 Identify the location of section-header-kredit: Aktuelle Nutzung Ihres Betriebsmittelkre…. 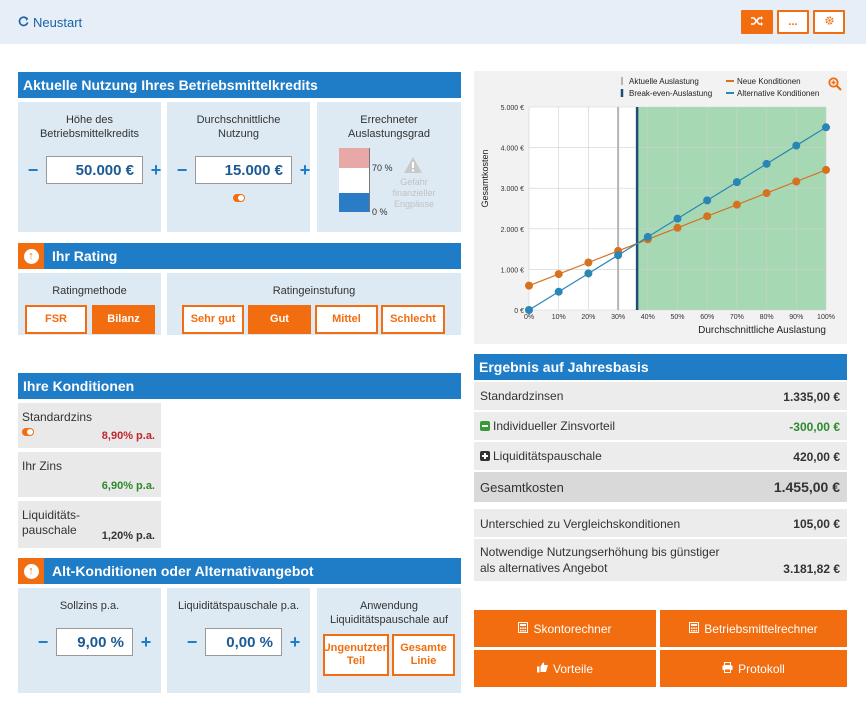
(239, 85).